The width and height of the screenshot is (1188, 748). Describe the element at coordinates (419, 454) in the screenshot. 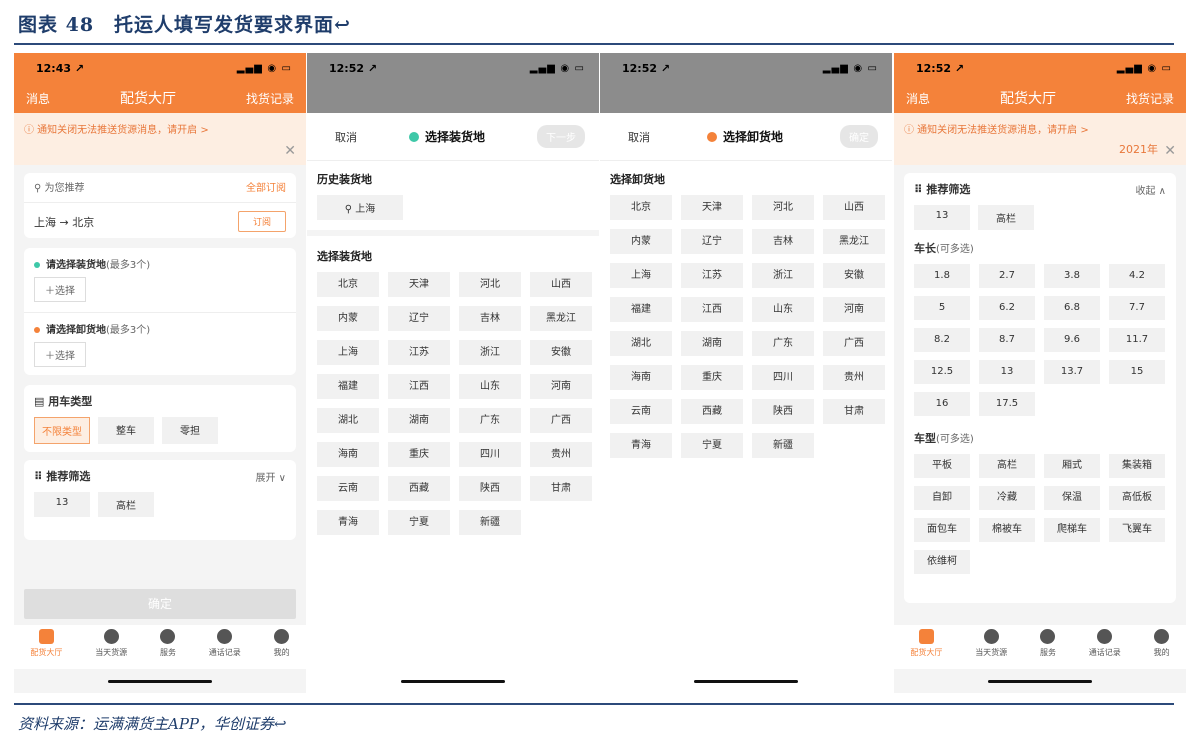

I see `province-option: 重庆` at that location.